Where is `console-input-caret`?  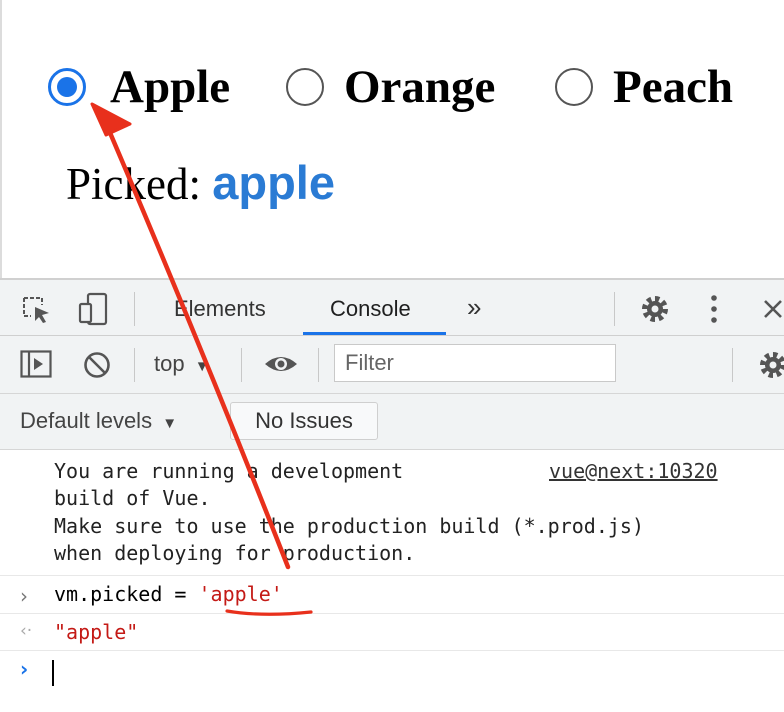
console-input-caret is located at coordinates (53, 673).